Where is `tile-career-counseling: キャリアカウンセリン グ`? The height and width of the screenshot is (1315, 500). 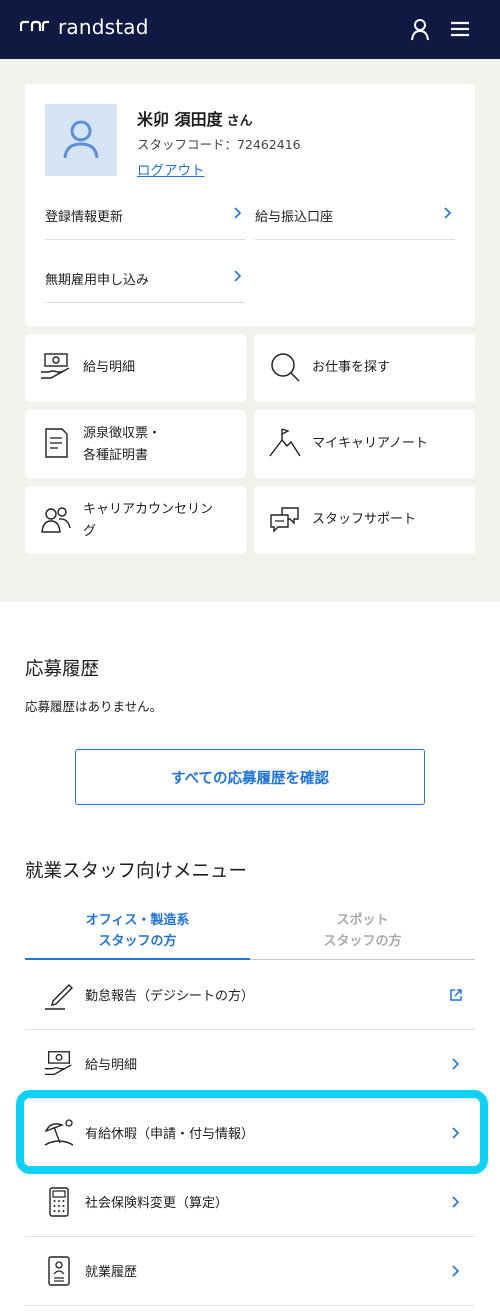 tile-career-counseling: キャリアカウンセリン グ is located at coordinates (135, 520).